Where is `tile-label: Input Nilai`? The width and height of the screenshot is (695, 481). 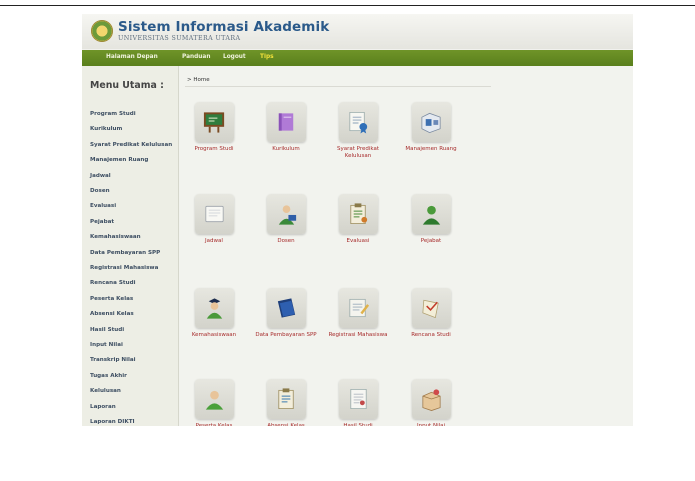 tile-label: Input Nilai is located at coordinates (431, 424).